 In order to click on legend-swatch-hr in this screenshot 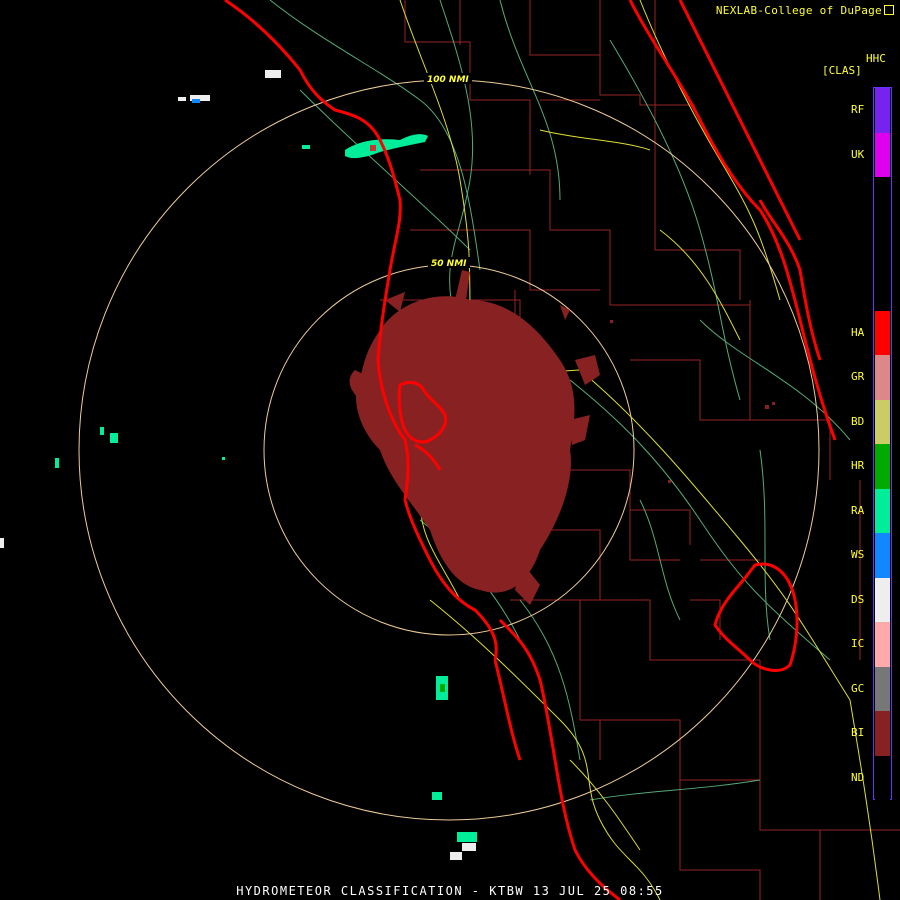, I will do `click(882, 466)`.